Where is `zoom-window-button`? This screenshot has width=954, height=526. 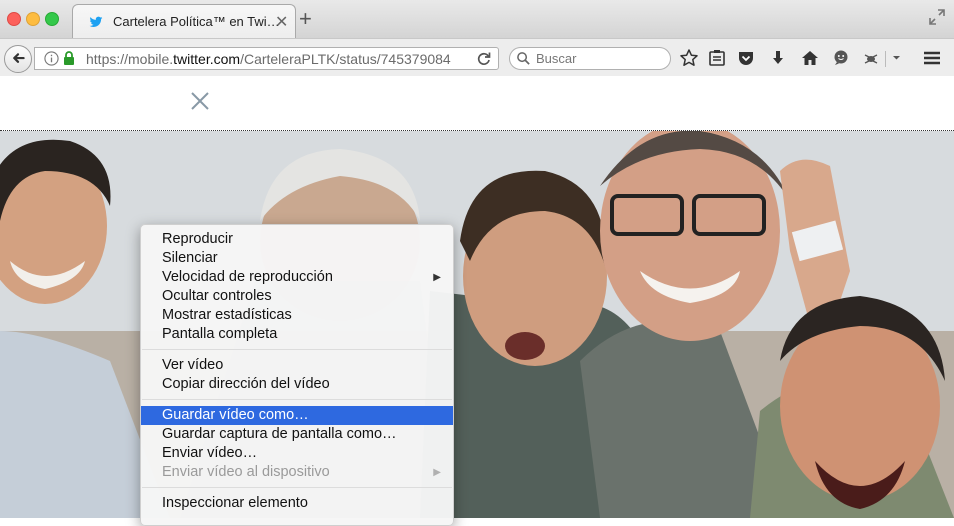
zoom-window-button is located at coordinates (52, 19).